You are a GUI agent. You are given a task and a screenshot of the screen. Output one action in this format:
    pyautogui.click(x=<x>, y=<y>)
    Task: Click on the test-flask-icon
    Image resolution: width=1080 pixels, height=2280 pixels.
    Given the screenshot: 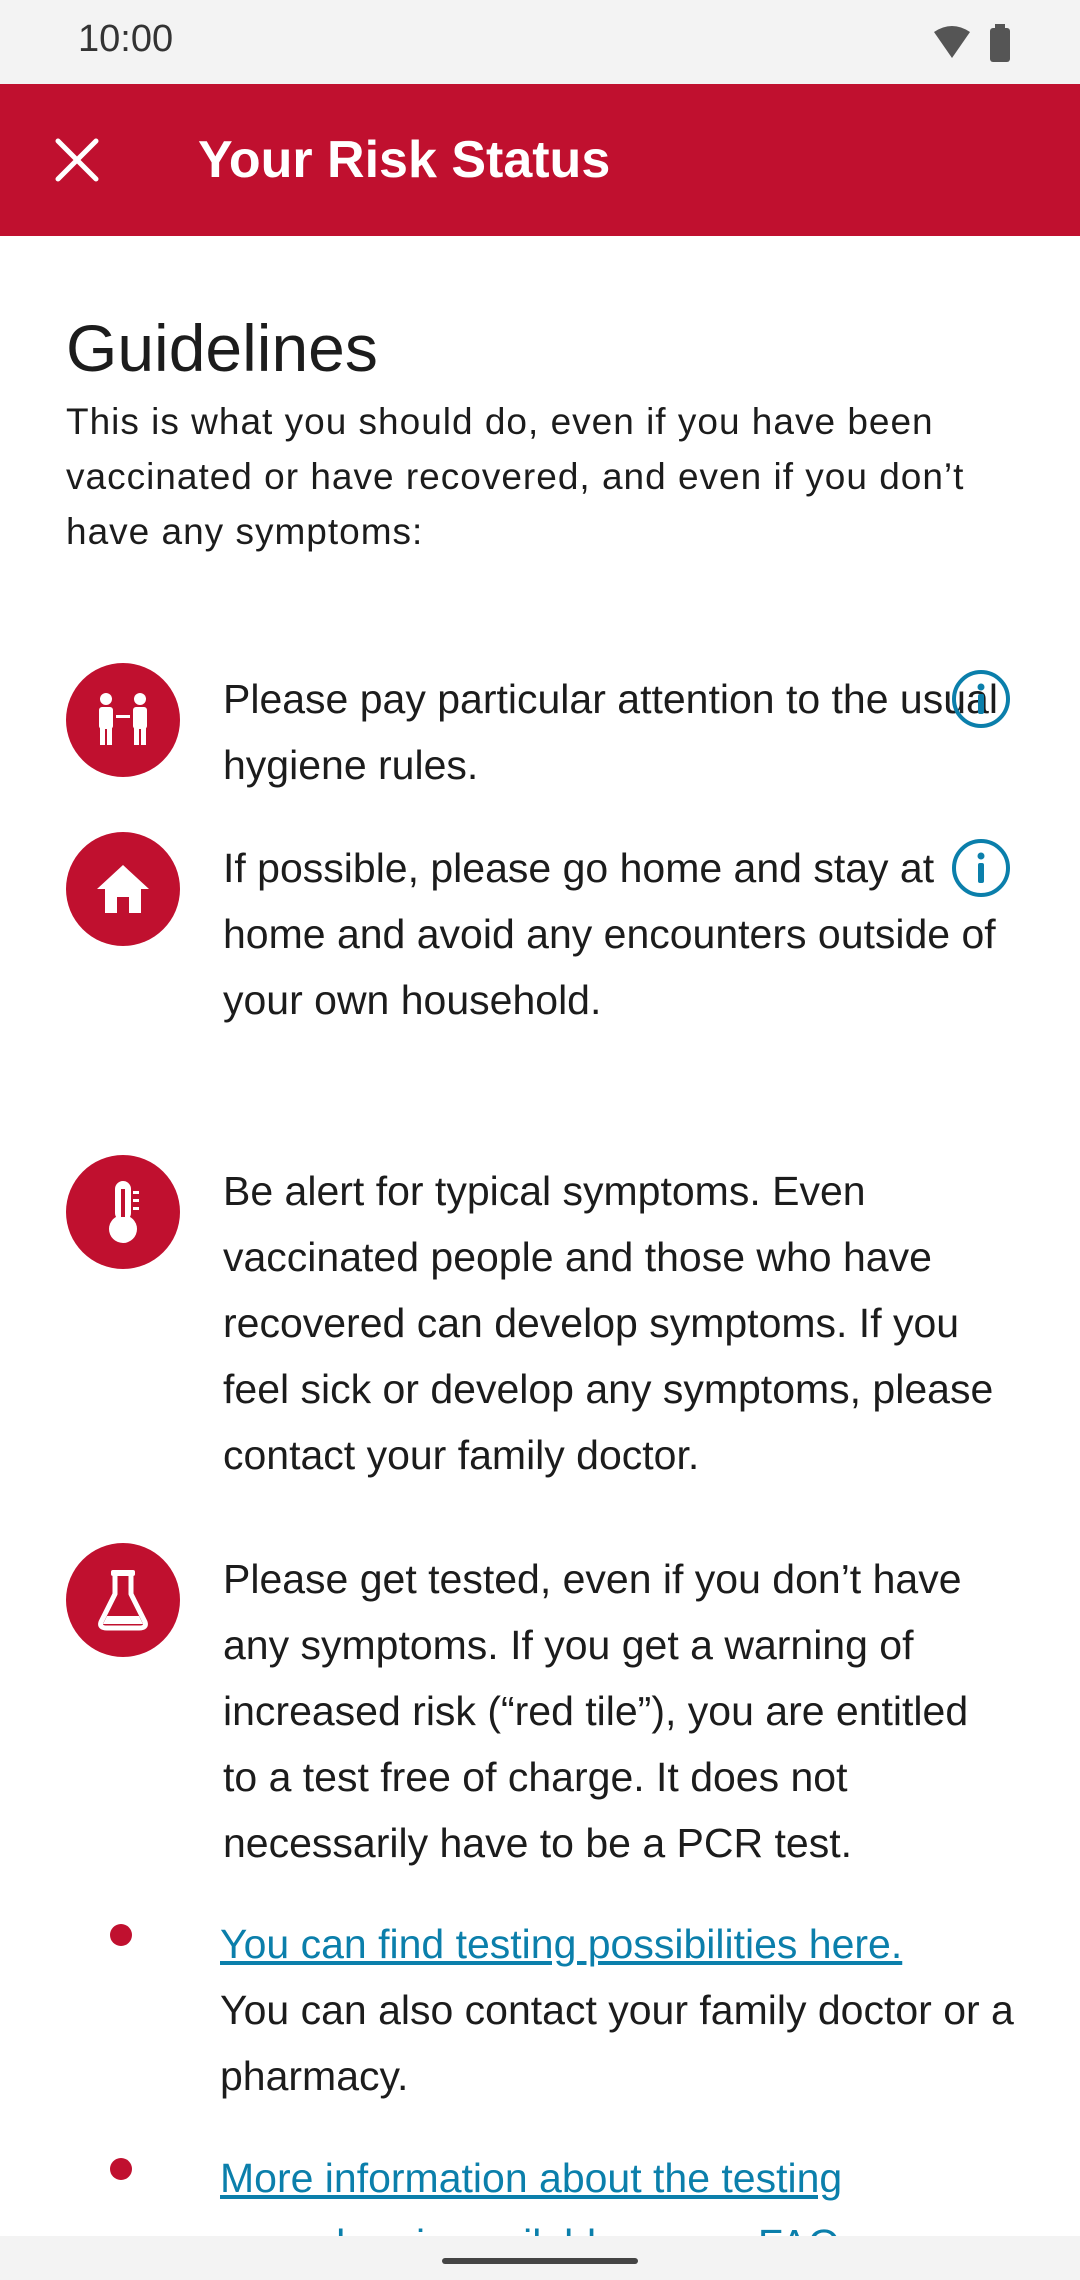 What is the action you would take?
    pyautogui.click(x=123, y=1600)
    